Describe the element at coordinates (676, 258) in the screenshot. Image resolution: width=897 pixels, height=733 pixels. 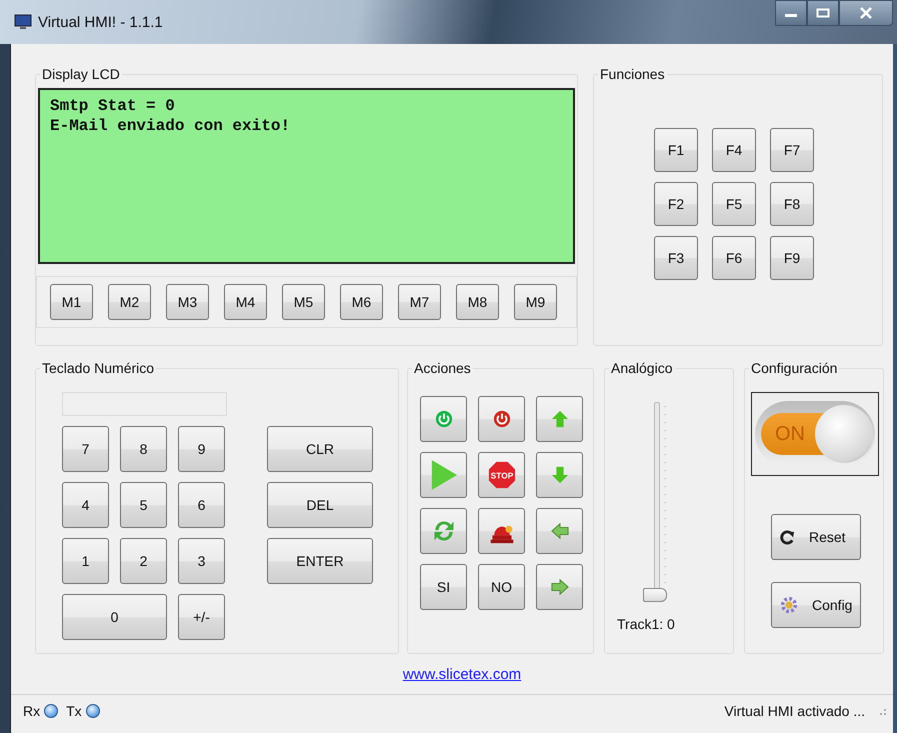
I see `function-button: F3` at that location.